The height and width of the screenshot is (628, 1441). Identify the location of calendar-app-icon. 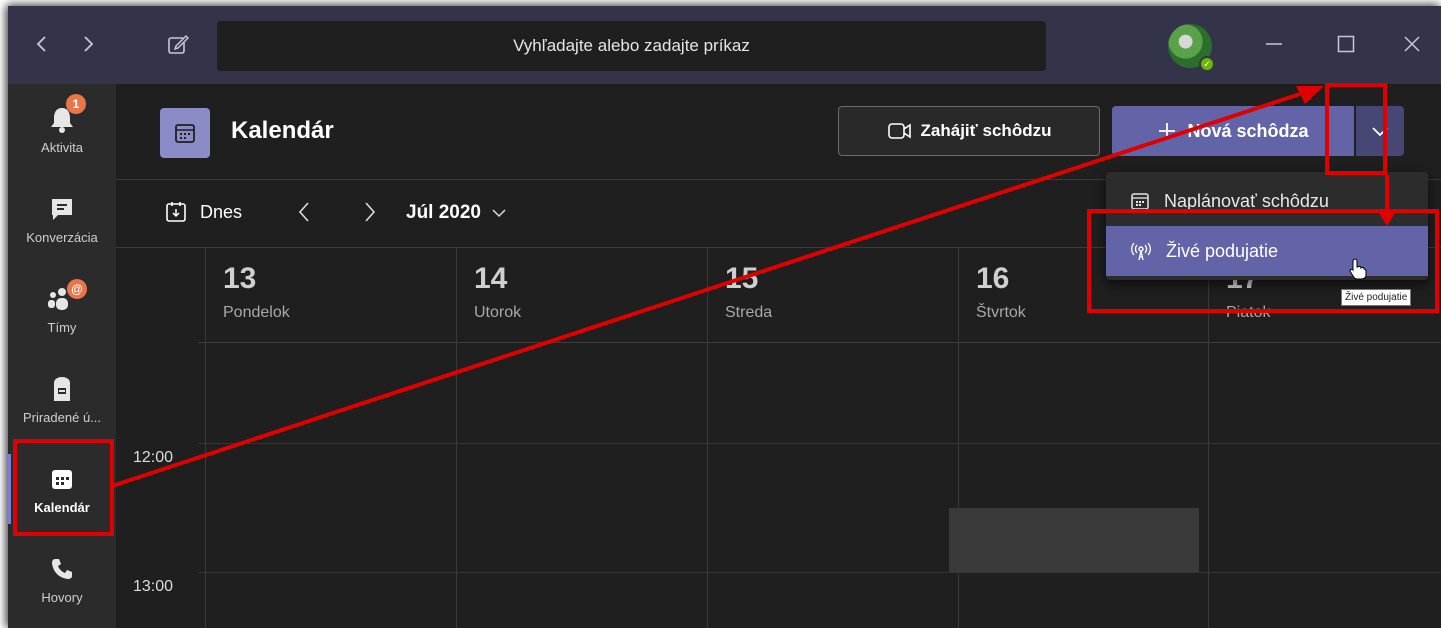
(185, 133).